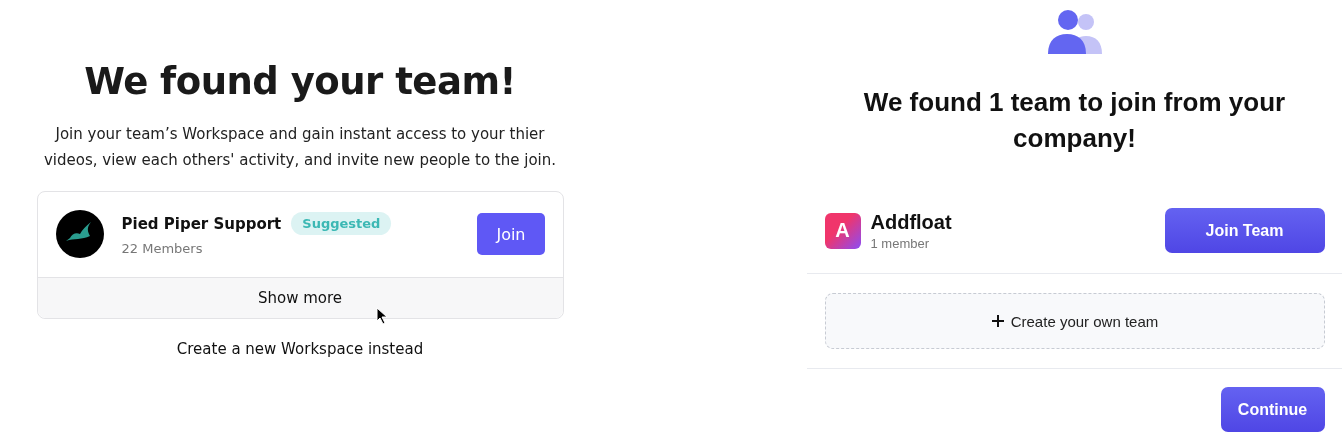 The width and height of the screenshot is (1342, 437). Describe the element at coordinates (842, 230) in the screenshot. I see `team-avatar: A` at that location.